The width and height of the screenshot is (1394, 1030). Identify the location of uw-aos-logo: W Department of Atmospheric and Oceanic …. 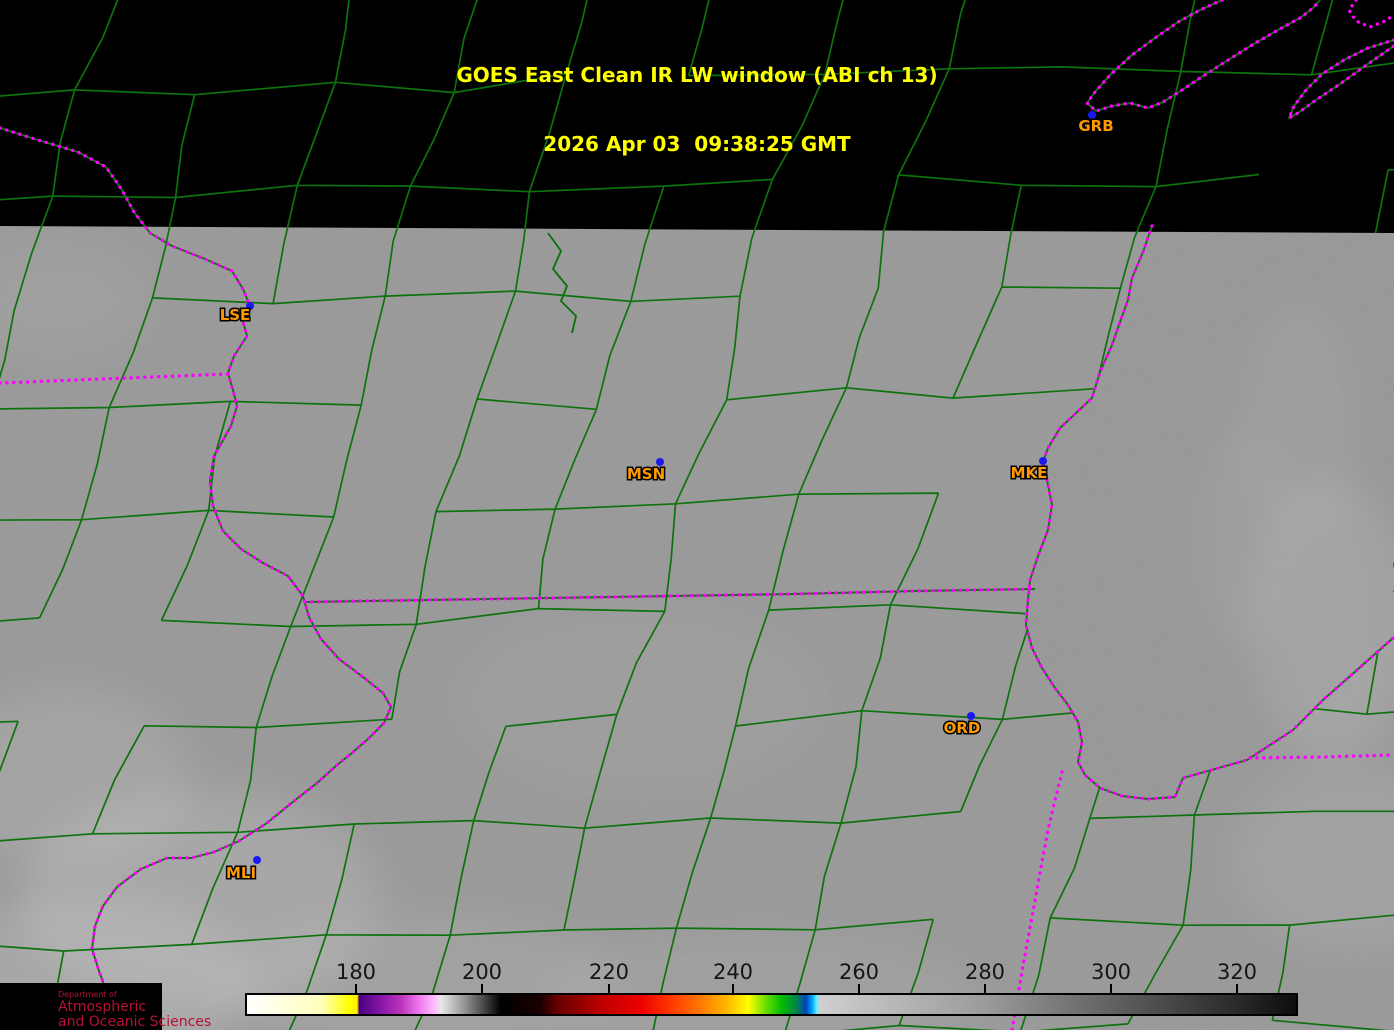
(105, 1006).